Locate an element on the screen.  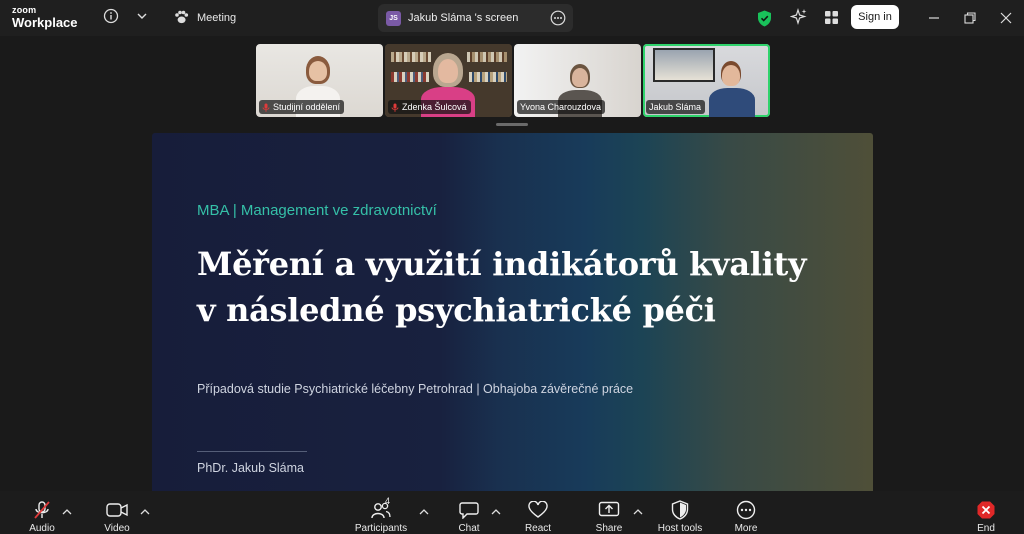
slide-title-line1: Měření a využití indikátorů kvality is located at coordinates (502, 264).